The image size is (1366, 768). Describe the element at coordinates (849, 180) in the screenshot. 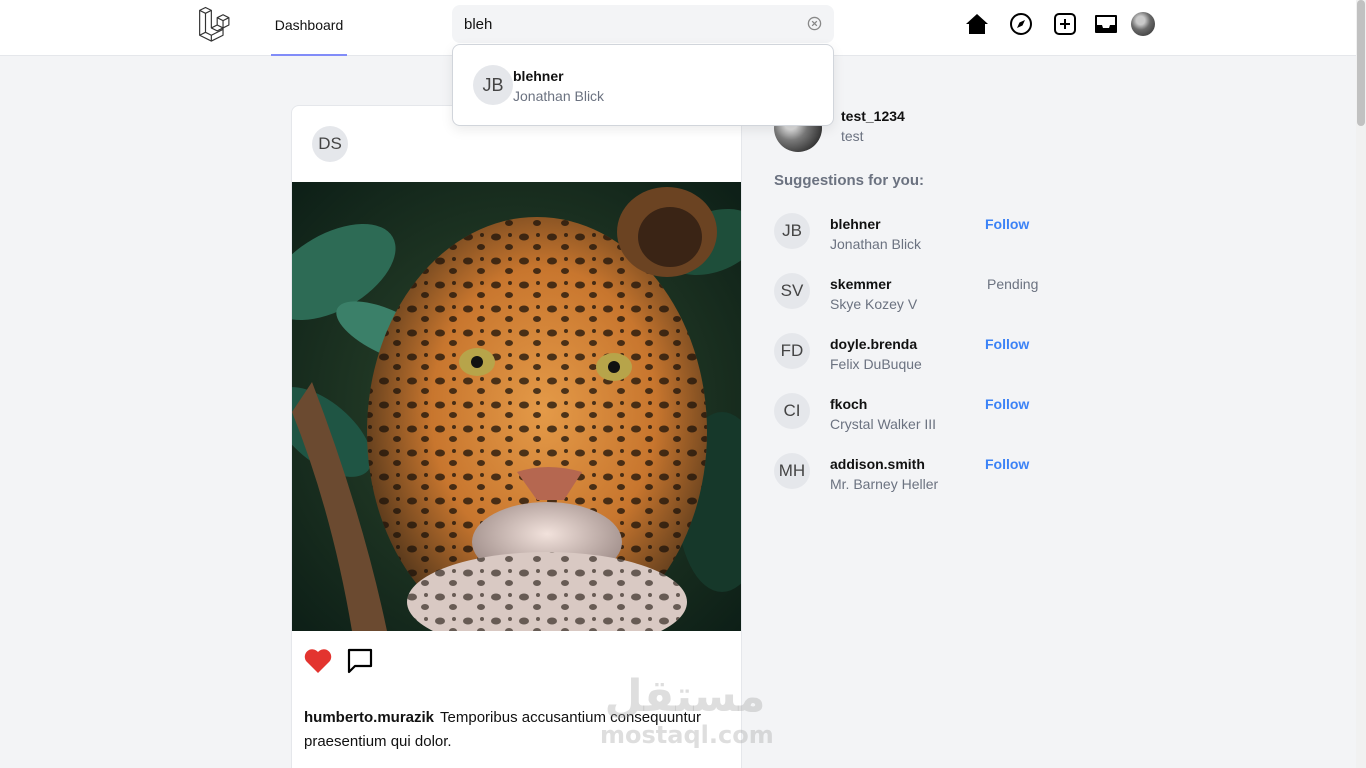

I see `suggestions-title: Suggestions for you:` at that location.